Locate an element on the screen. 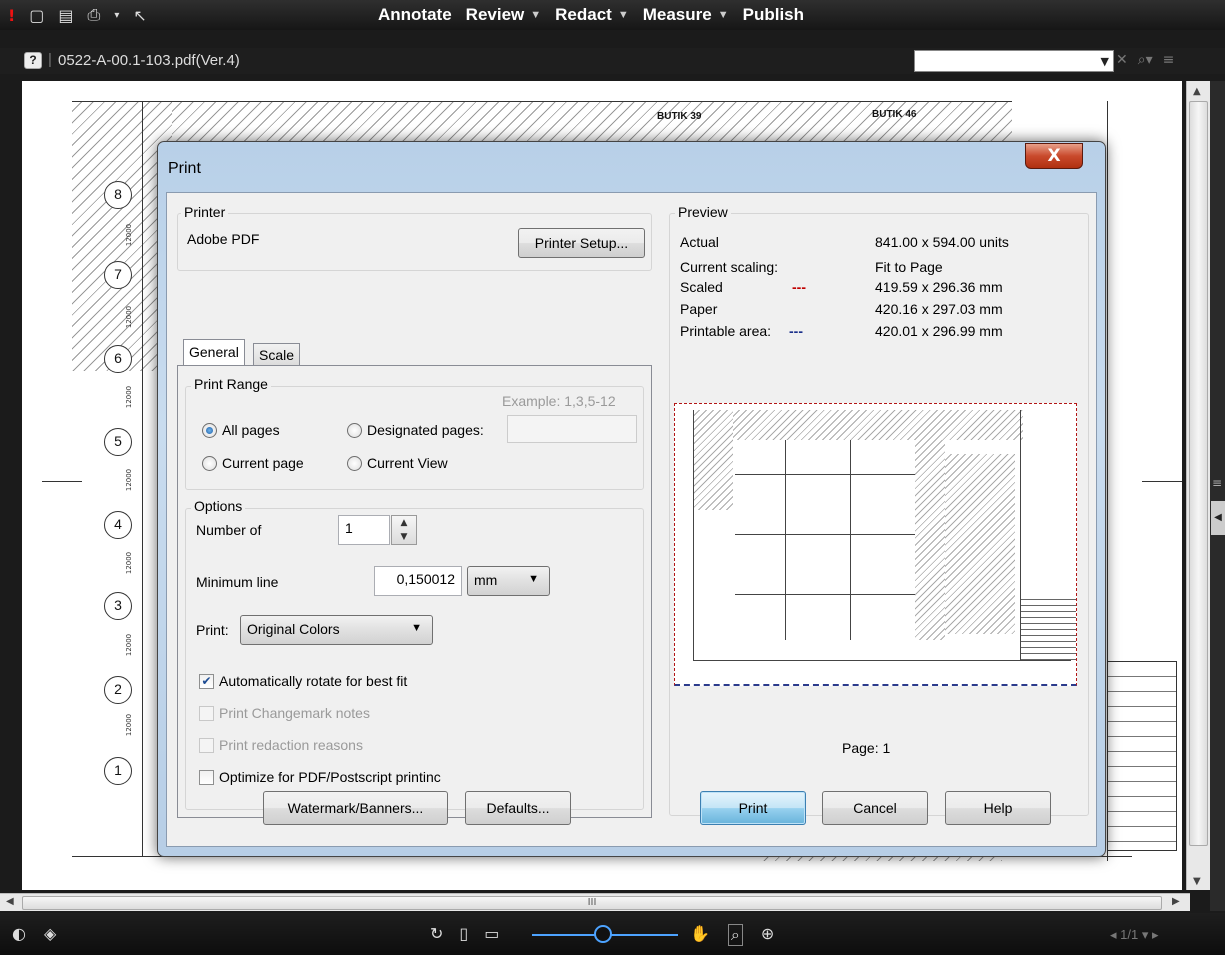  clear-icon: ✕ is located at coordinates (1122, 60).